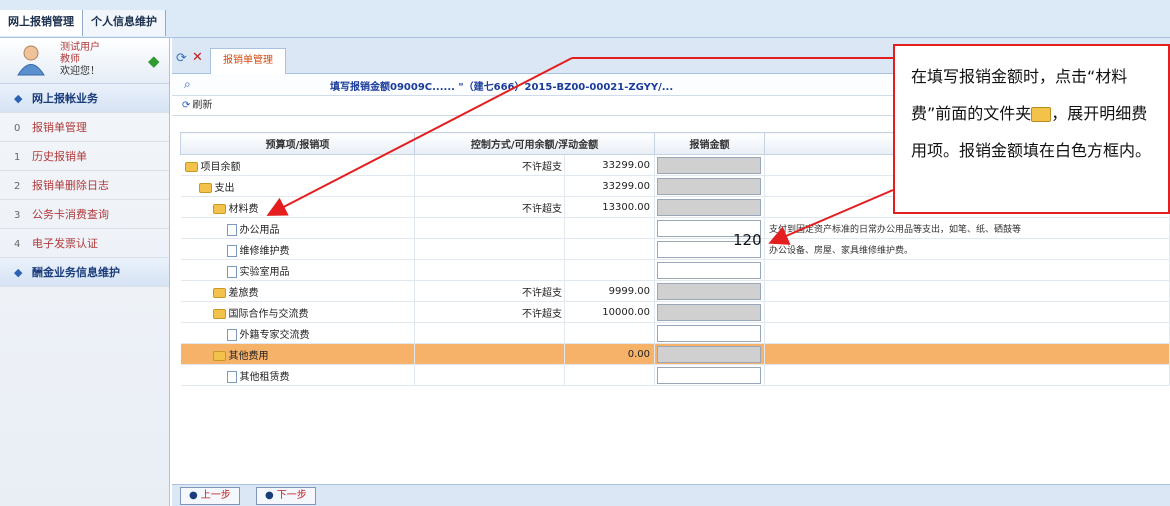  Describe the element at coordinates (84, 61) in the screenshot. I see `user-panel: 测试用户 教师 欢迎您！ ◆` at that location.